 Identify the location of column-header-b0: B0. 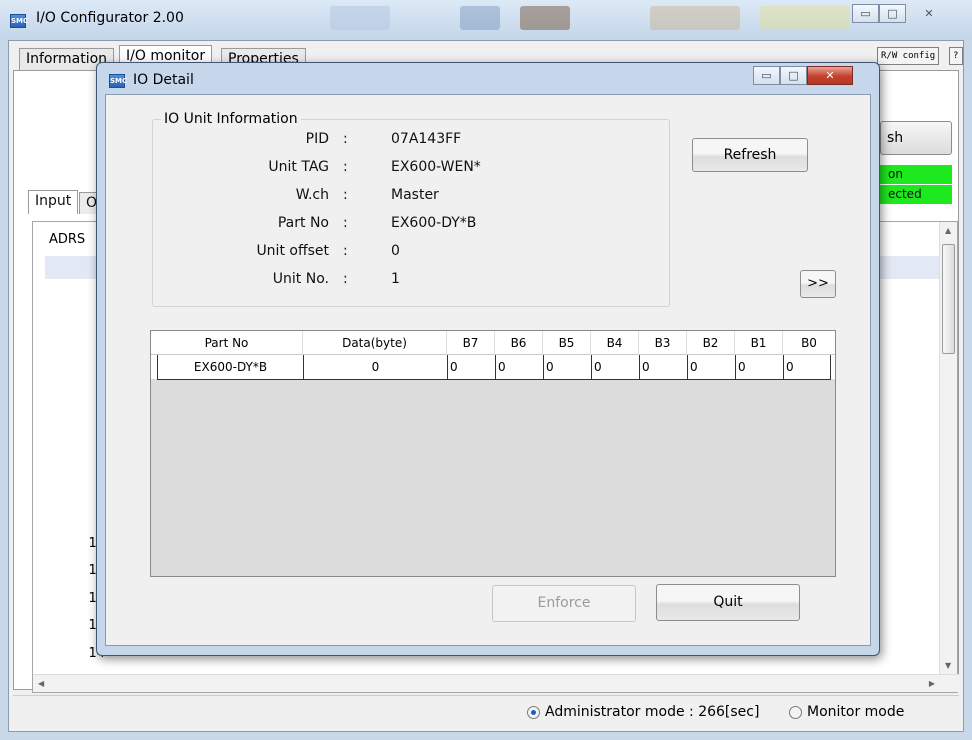
(809, 343).